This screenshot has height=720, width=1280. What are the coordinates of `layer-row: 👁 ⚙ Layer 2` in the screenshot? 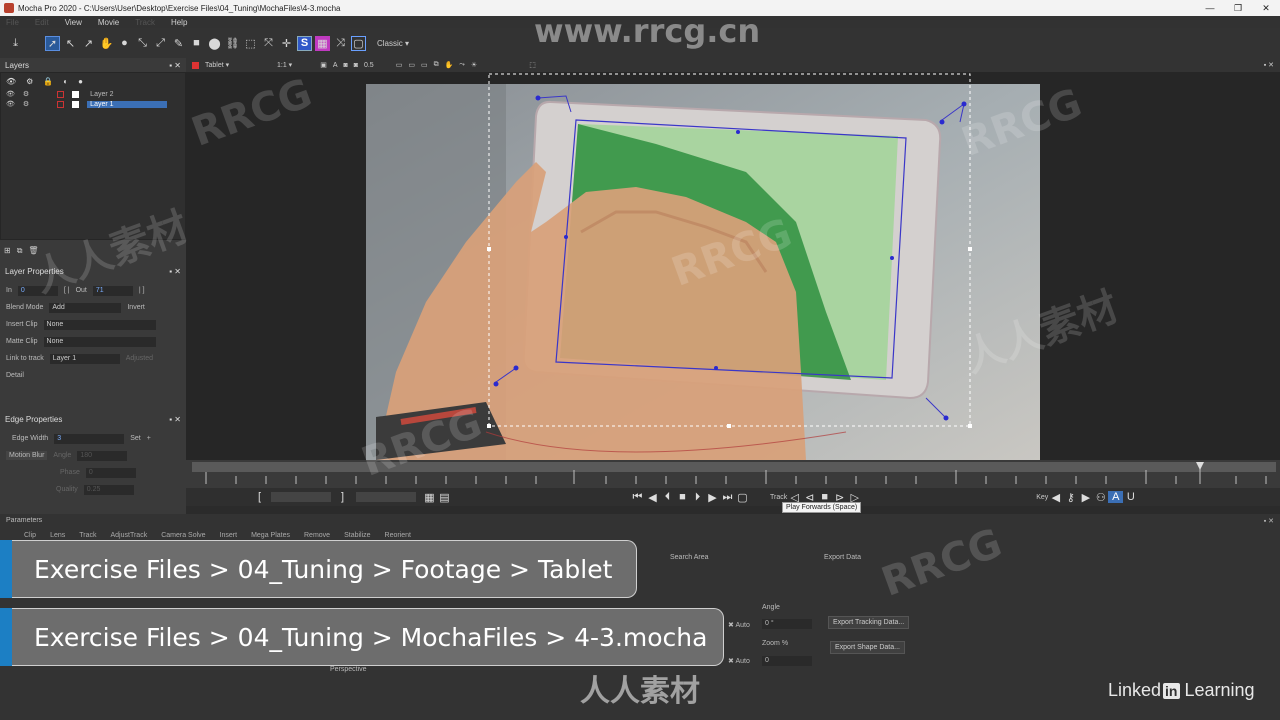 It's located at (93, 94).